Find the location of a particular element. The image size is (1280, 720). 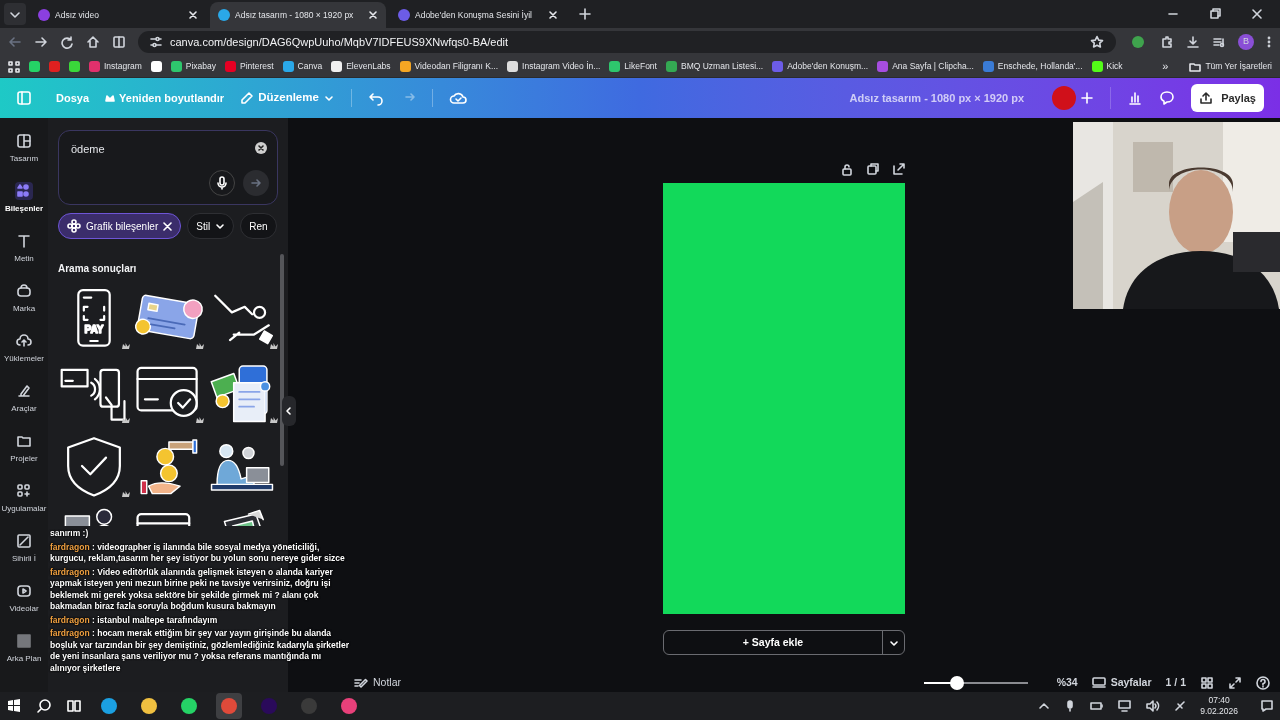

extensions-icon is located at coordinates (1167, 42).